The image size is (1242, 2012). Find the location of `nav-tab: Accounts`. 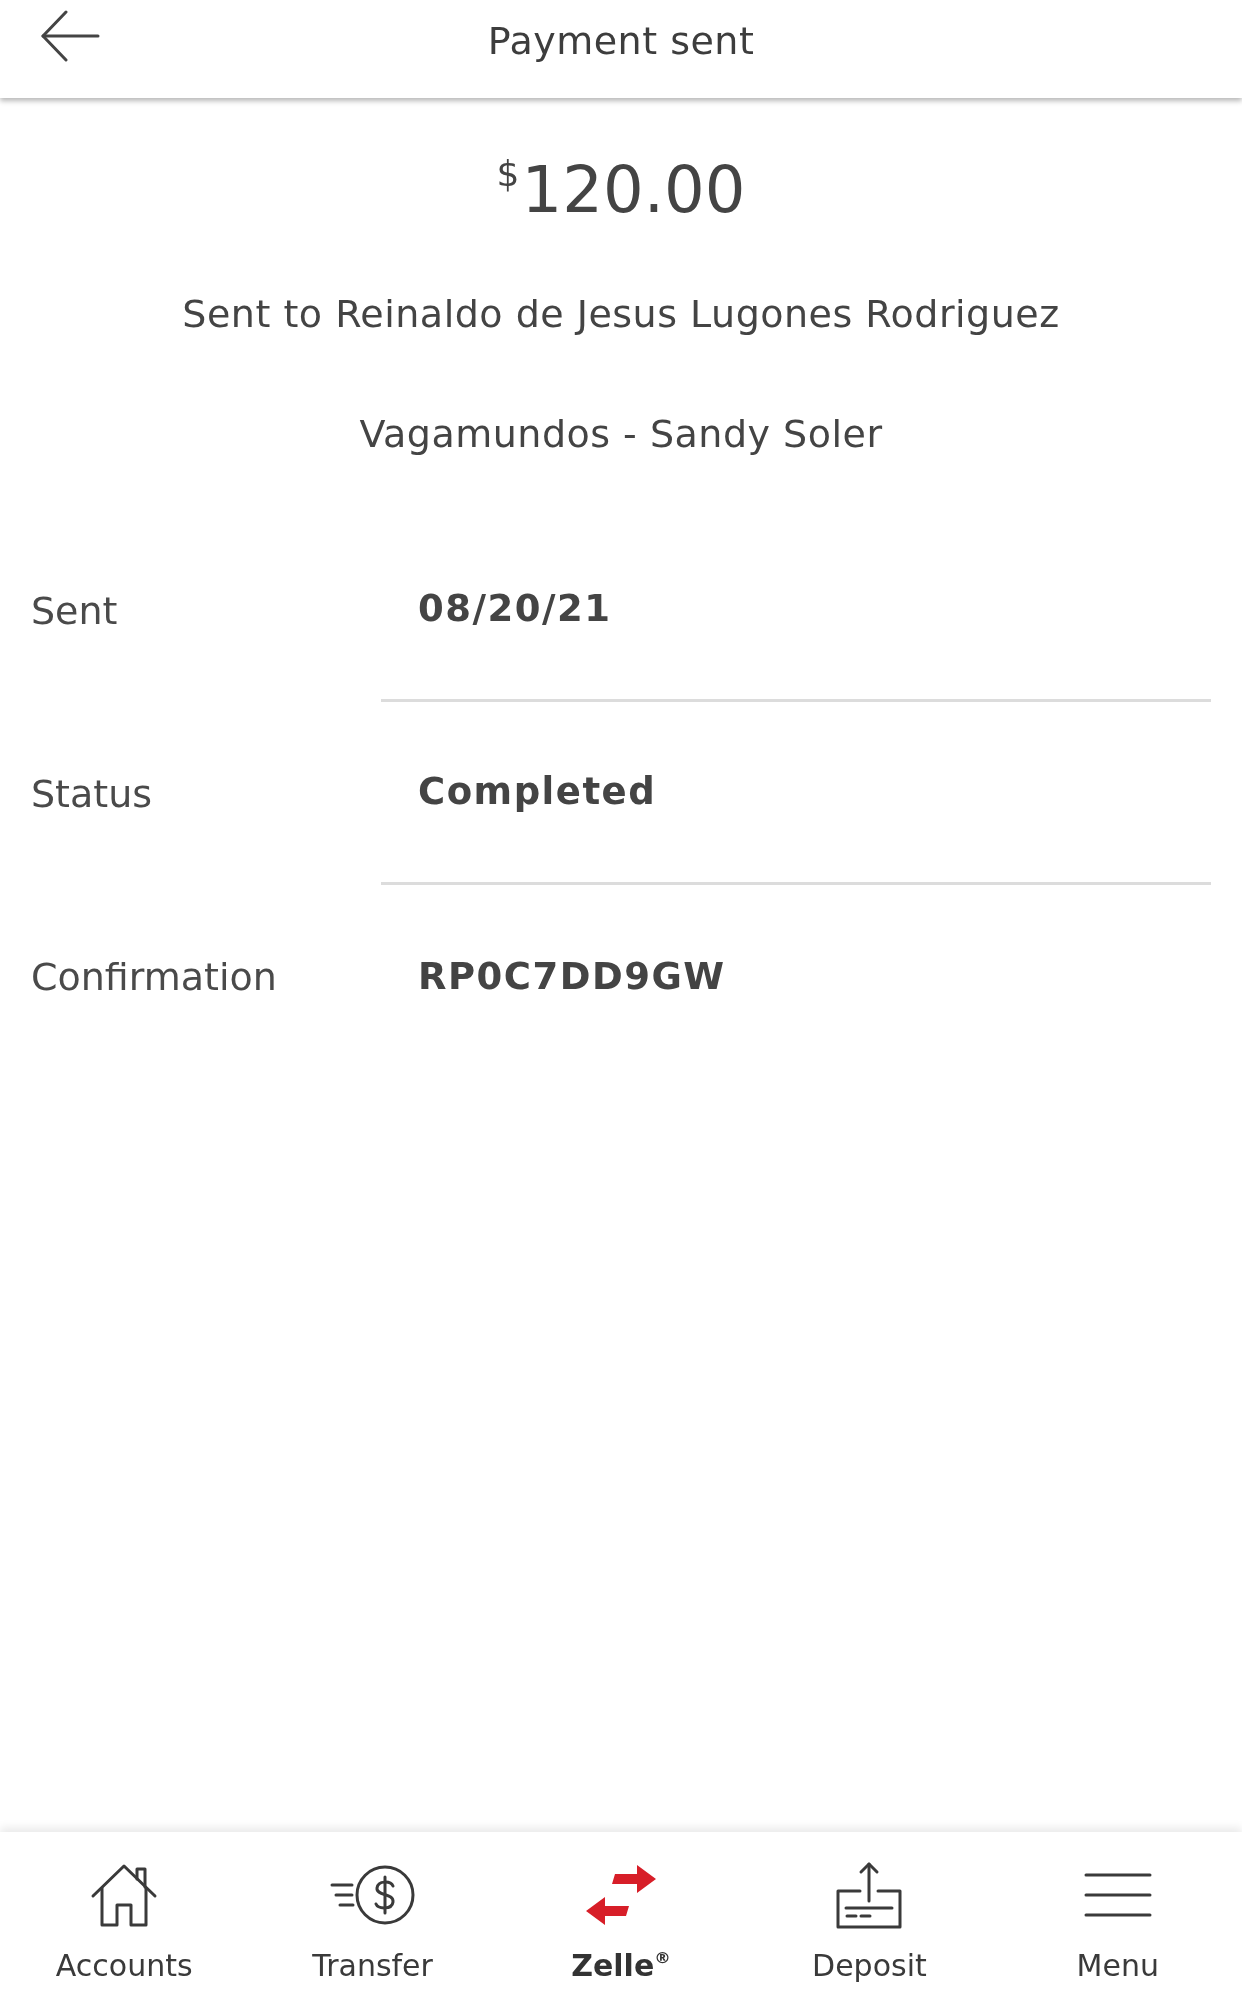

nav-tab: Accounts is located at coordinates (124, 1922).